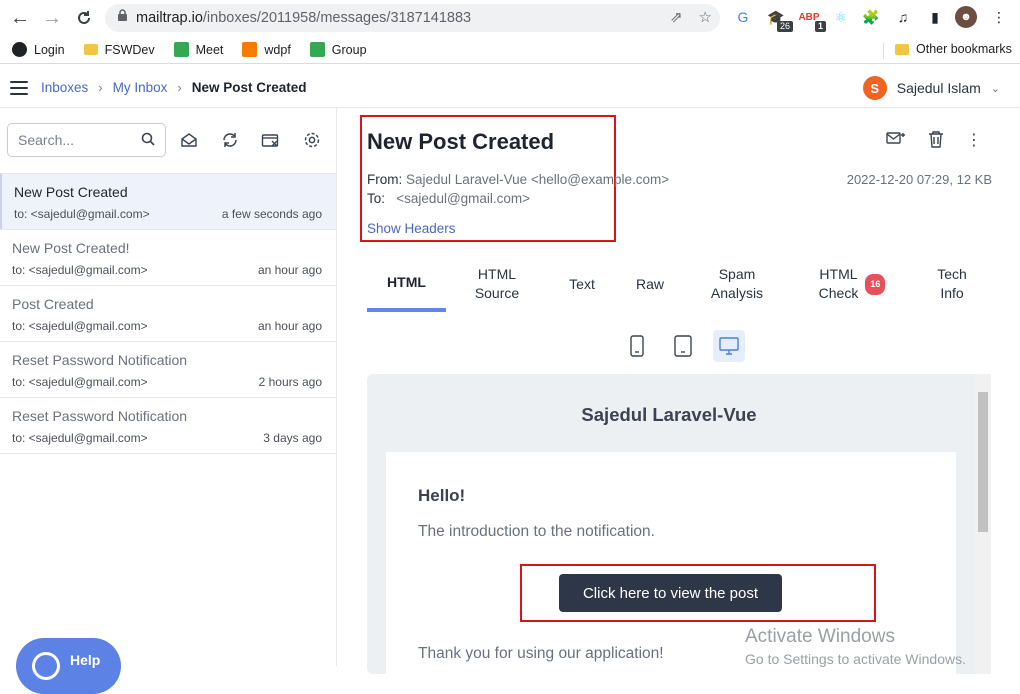 The height and width of the screenshot is (694, 1020). I want to click on search-icon, so click(148, 141).